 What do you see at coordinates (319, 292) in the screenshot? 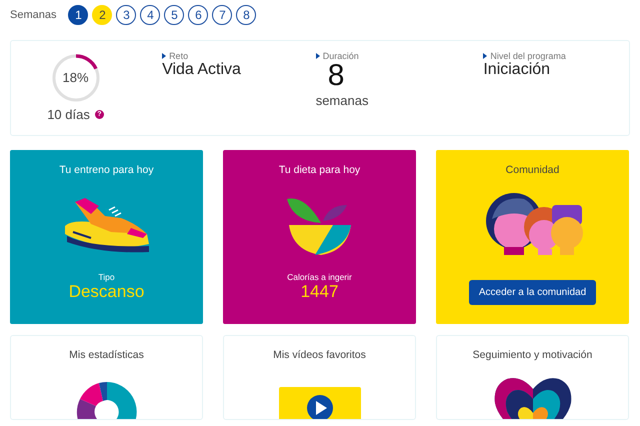
I see `tile-value: 1447` at bounding box center [319, 292].